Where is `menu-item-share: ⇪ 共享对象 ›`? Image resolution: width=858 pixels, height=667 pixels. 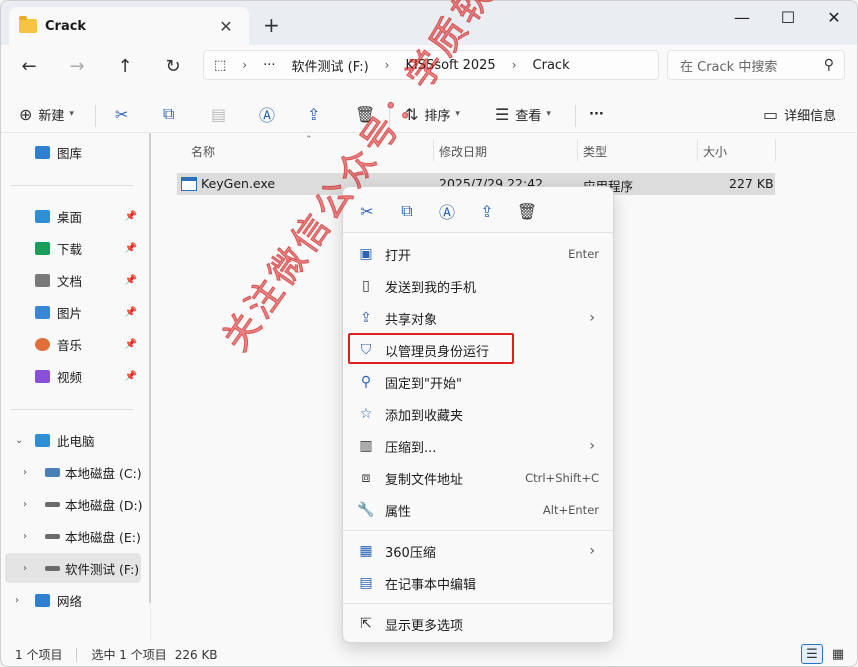 menu-item-share: ⇪ 共享对象 › is located at coordinates (478, 318).